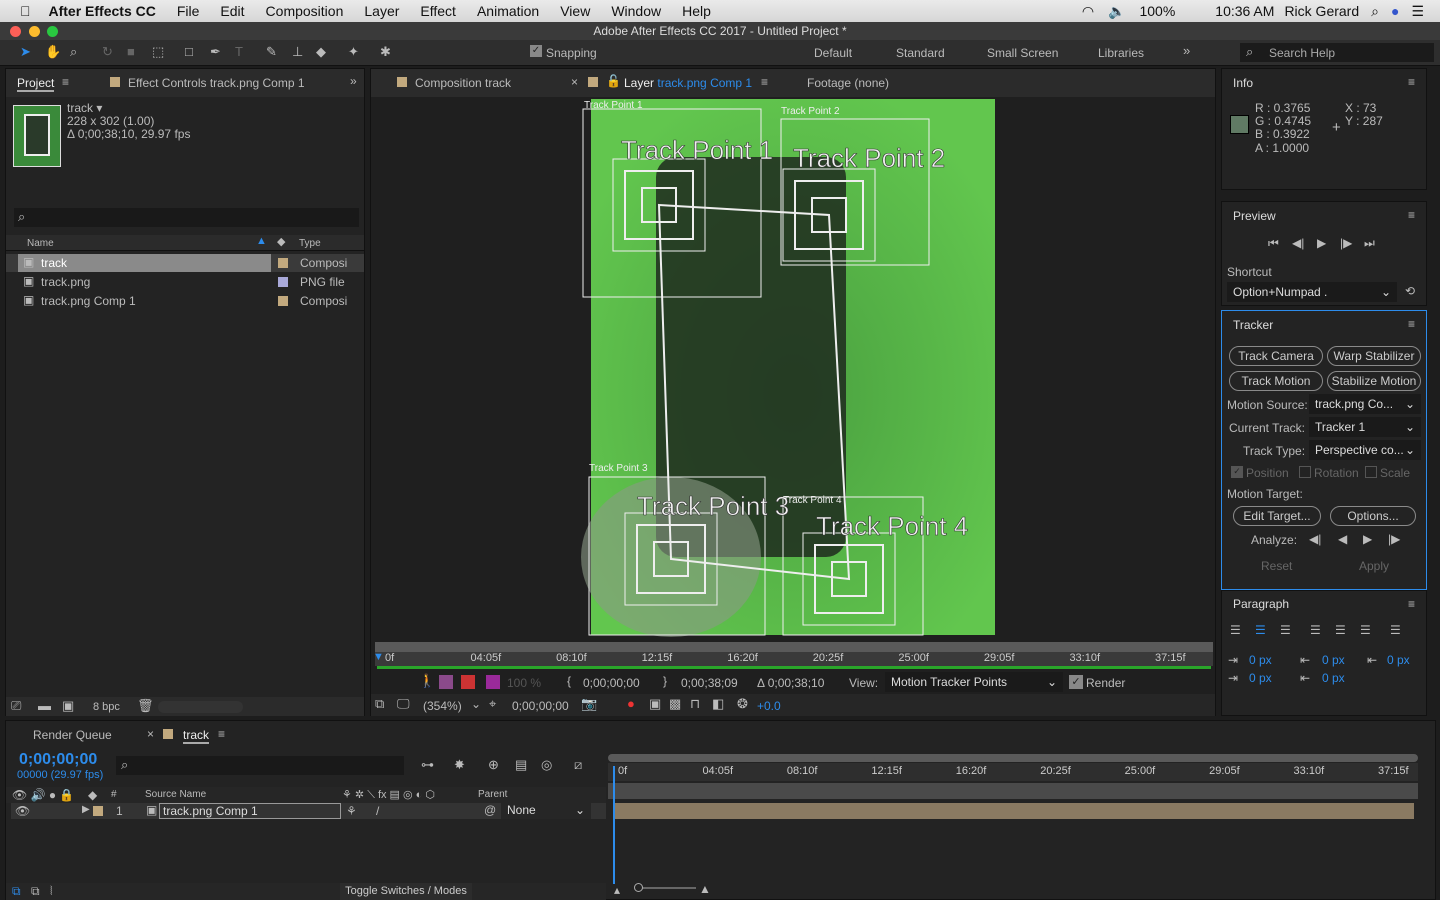  Describe the element at coordinates (1374, 566) in the screenshot. I see `apply-button: Apply` at that location.